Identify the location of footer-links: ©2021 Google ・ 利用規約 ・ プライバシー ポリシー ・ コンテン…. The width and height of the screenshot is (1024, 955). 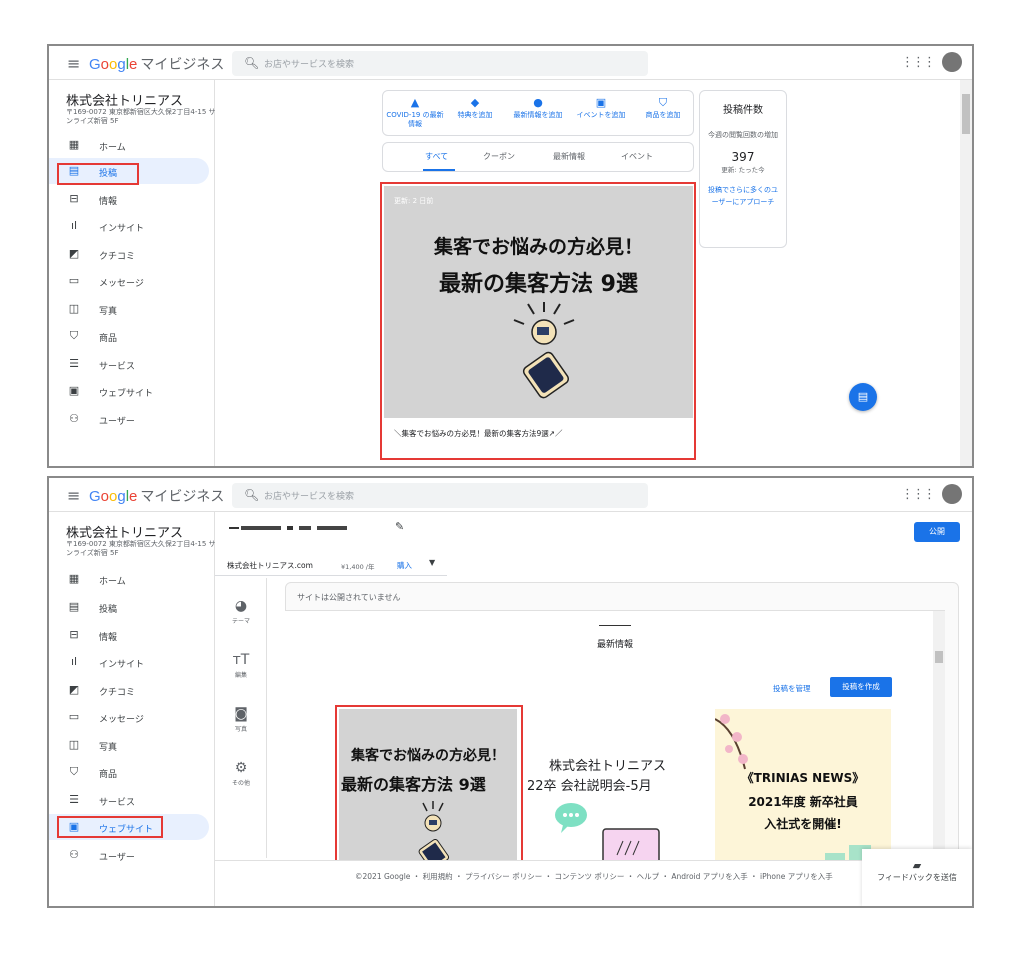
(594, 876).